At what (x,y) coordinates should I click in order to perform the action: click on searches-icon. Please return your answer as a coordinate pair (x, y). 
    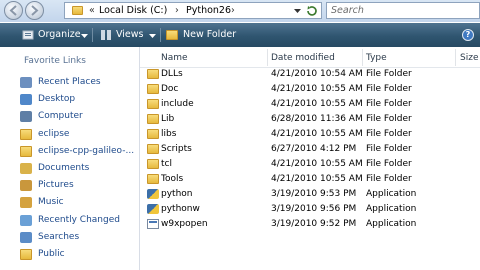
    Looking at the image, I should click on (26, 237).